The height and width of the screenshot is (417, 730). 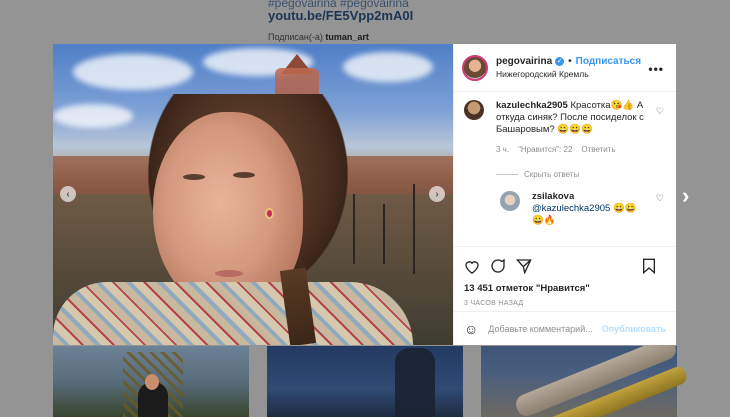 I want to click on like-comment-heart-icon: ♡, so click(x=660, y=111).